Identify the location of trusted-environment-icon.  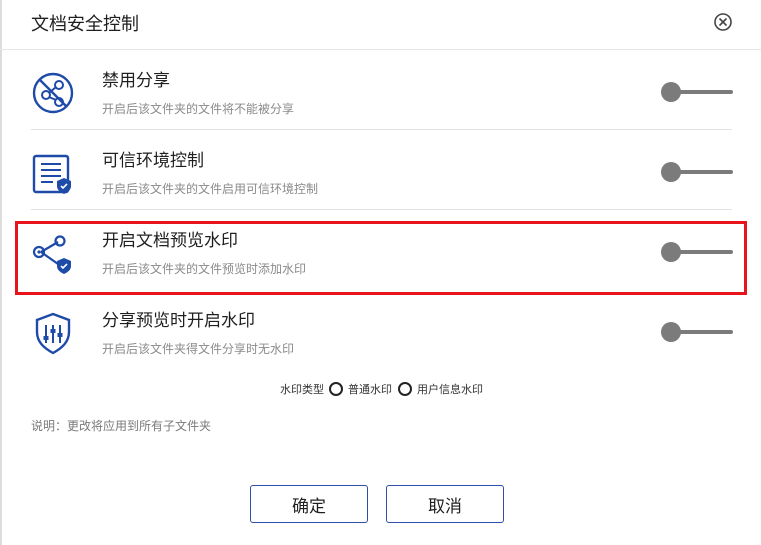
(53, 173).